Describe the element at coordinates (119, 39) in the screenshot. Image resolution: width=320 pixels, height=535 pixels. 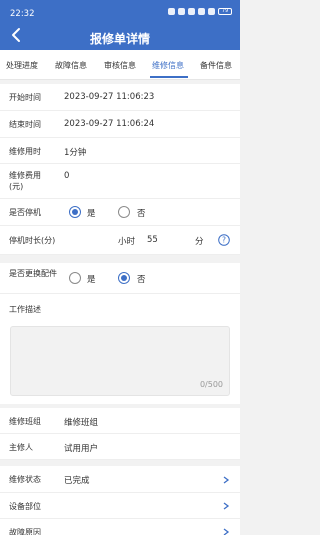
I see `page-title: 报修单详情` at that location.